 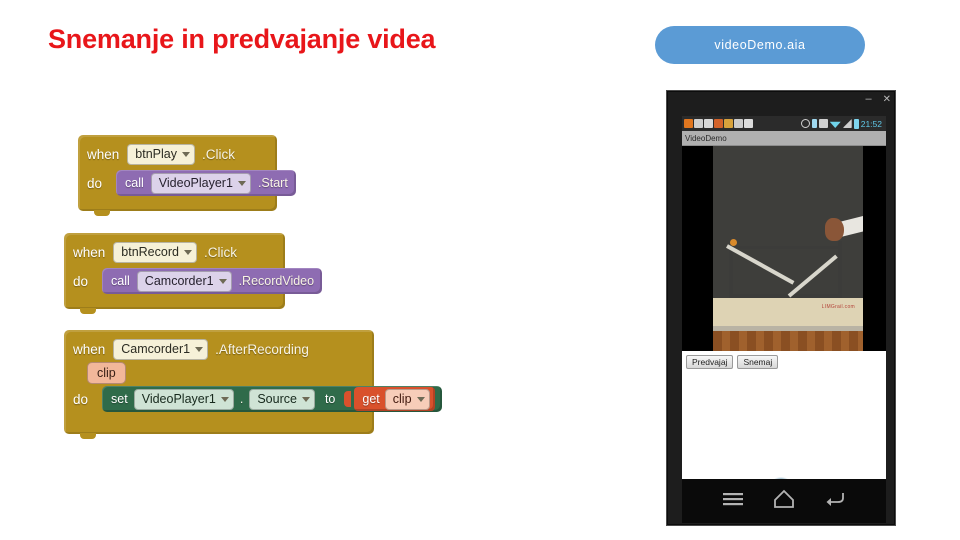 I want to click on app-empty-area, so click(x=784, y=425).